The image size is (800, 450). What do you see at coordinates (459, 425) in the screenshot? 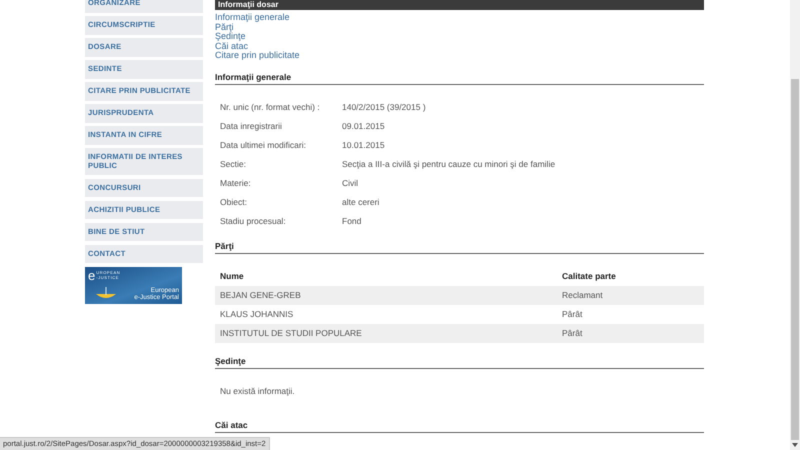
I see `section-heading: Căi atac` at bounding box center [459, 425].